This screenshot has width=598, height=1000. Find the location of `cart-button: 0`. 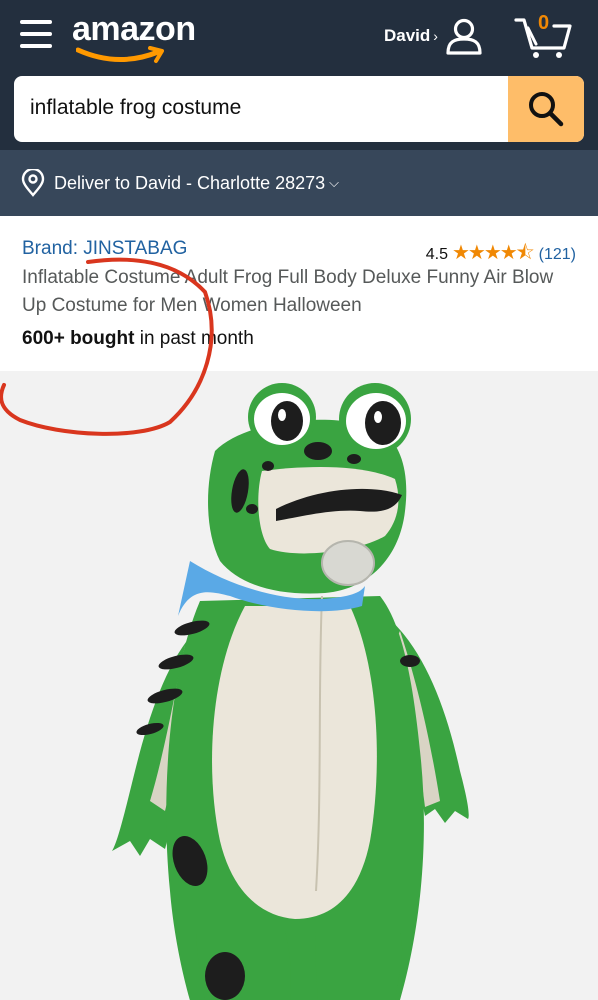

cart-button: 0 is located at coordinates (544, 35).